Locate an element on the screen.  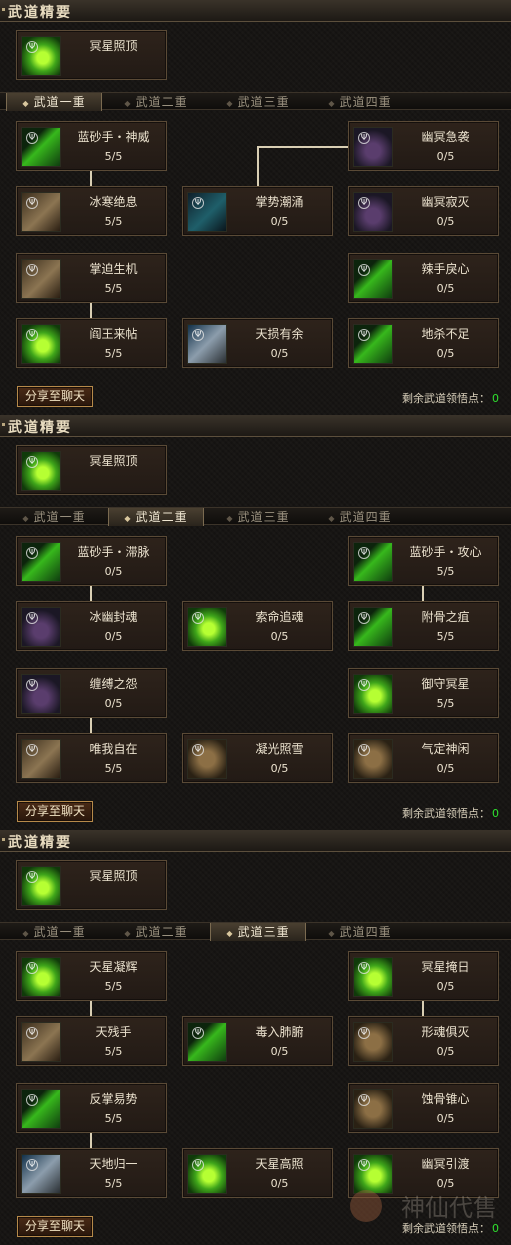
skill-card: Ψ 天星高照 0/5 is located at coordinates (257, 1173).